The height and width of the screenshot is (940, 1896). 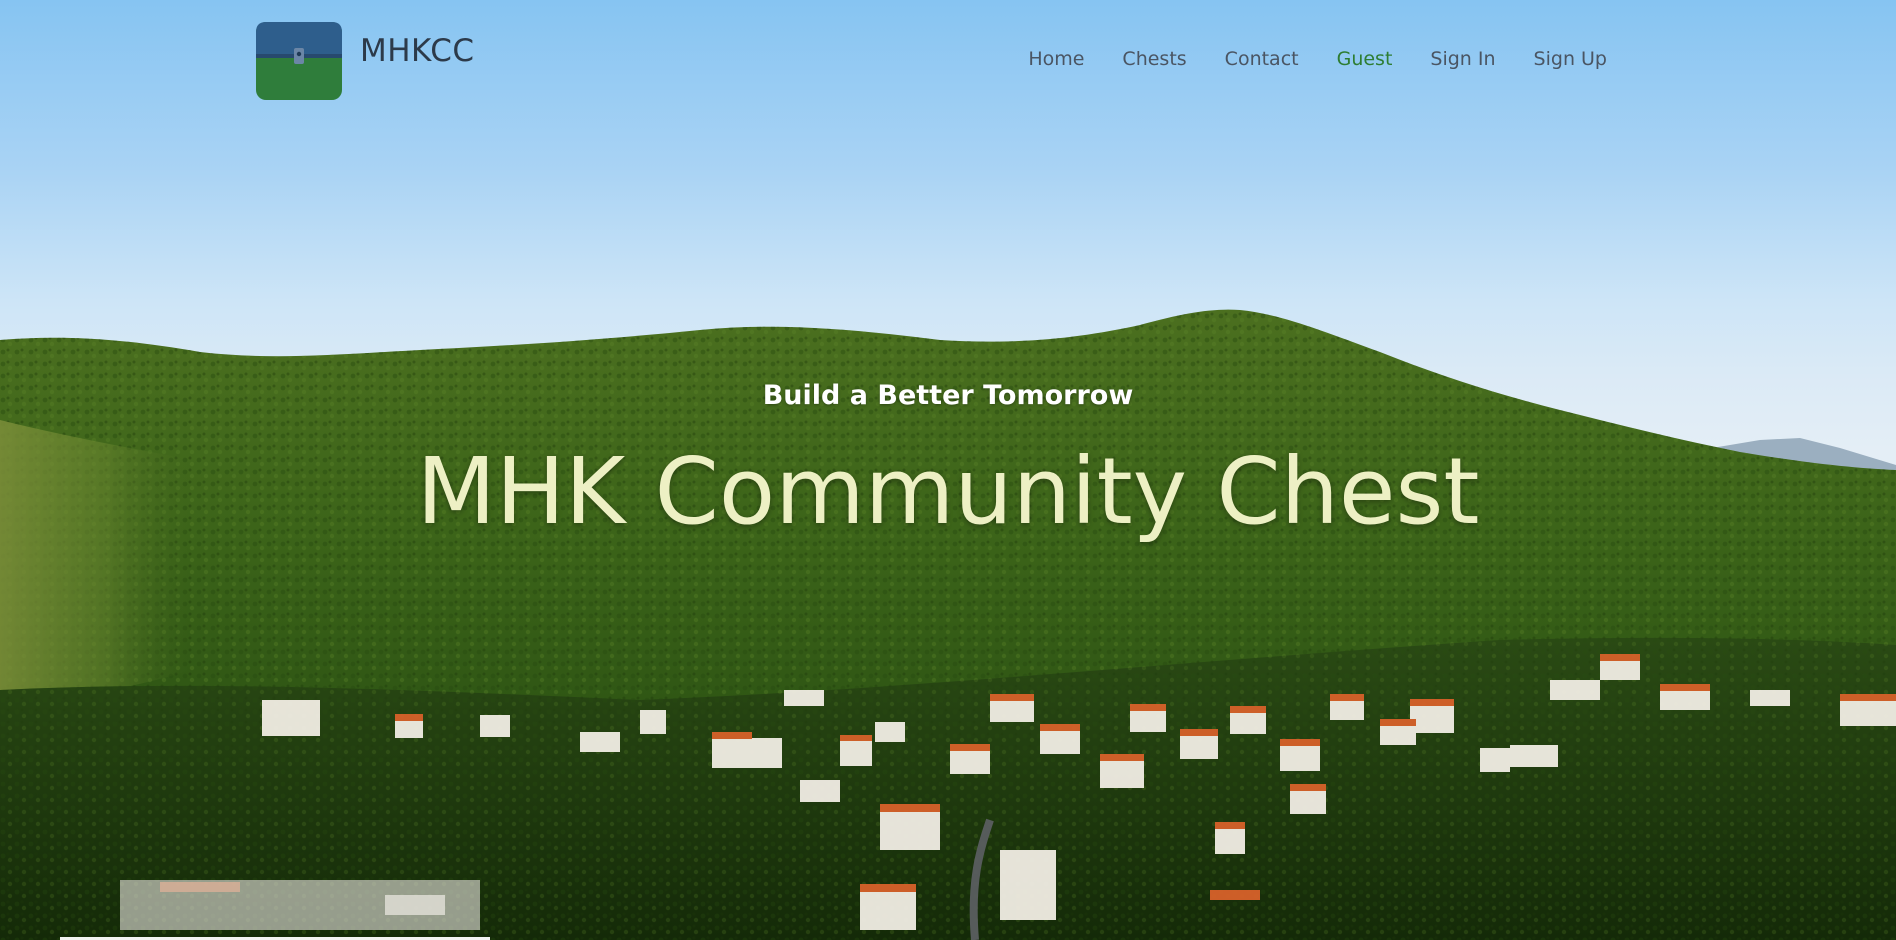 I want to click on nav-sign-in: Sign In, so click(x=1462, y=59).